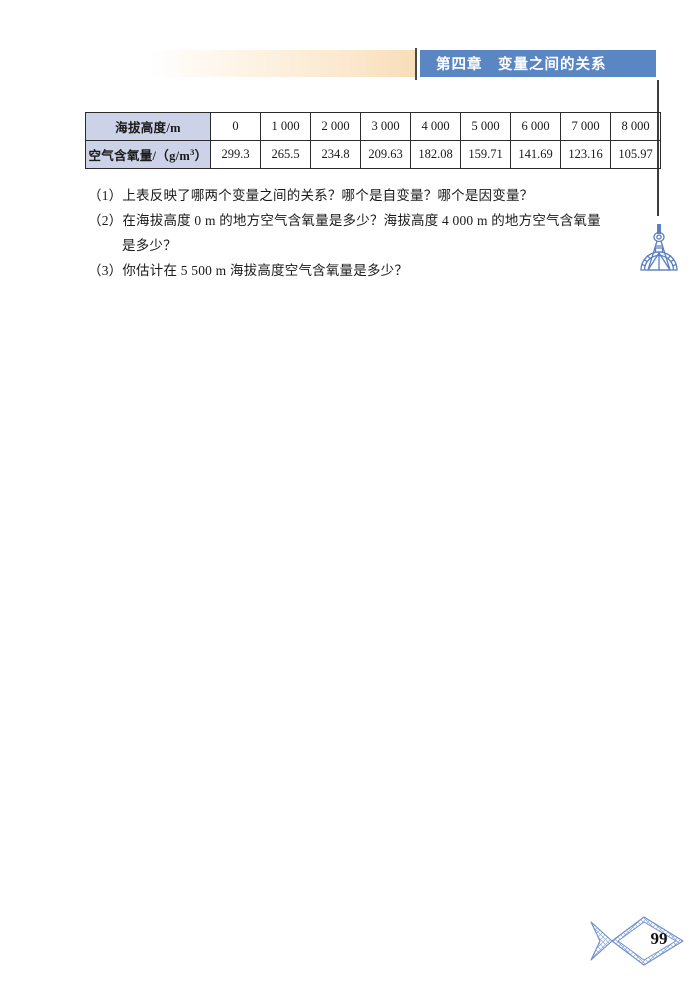  Describe the element at coordinates (585, 154) in the screenshot. I see `cell-oxygen-7: 123.16` at that location.